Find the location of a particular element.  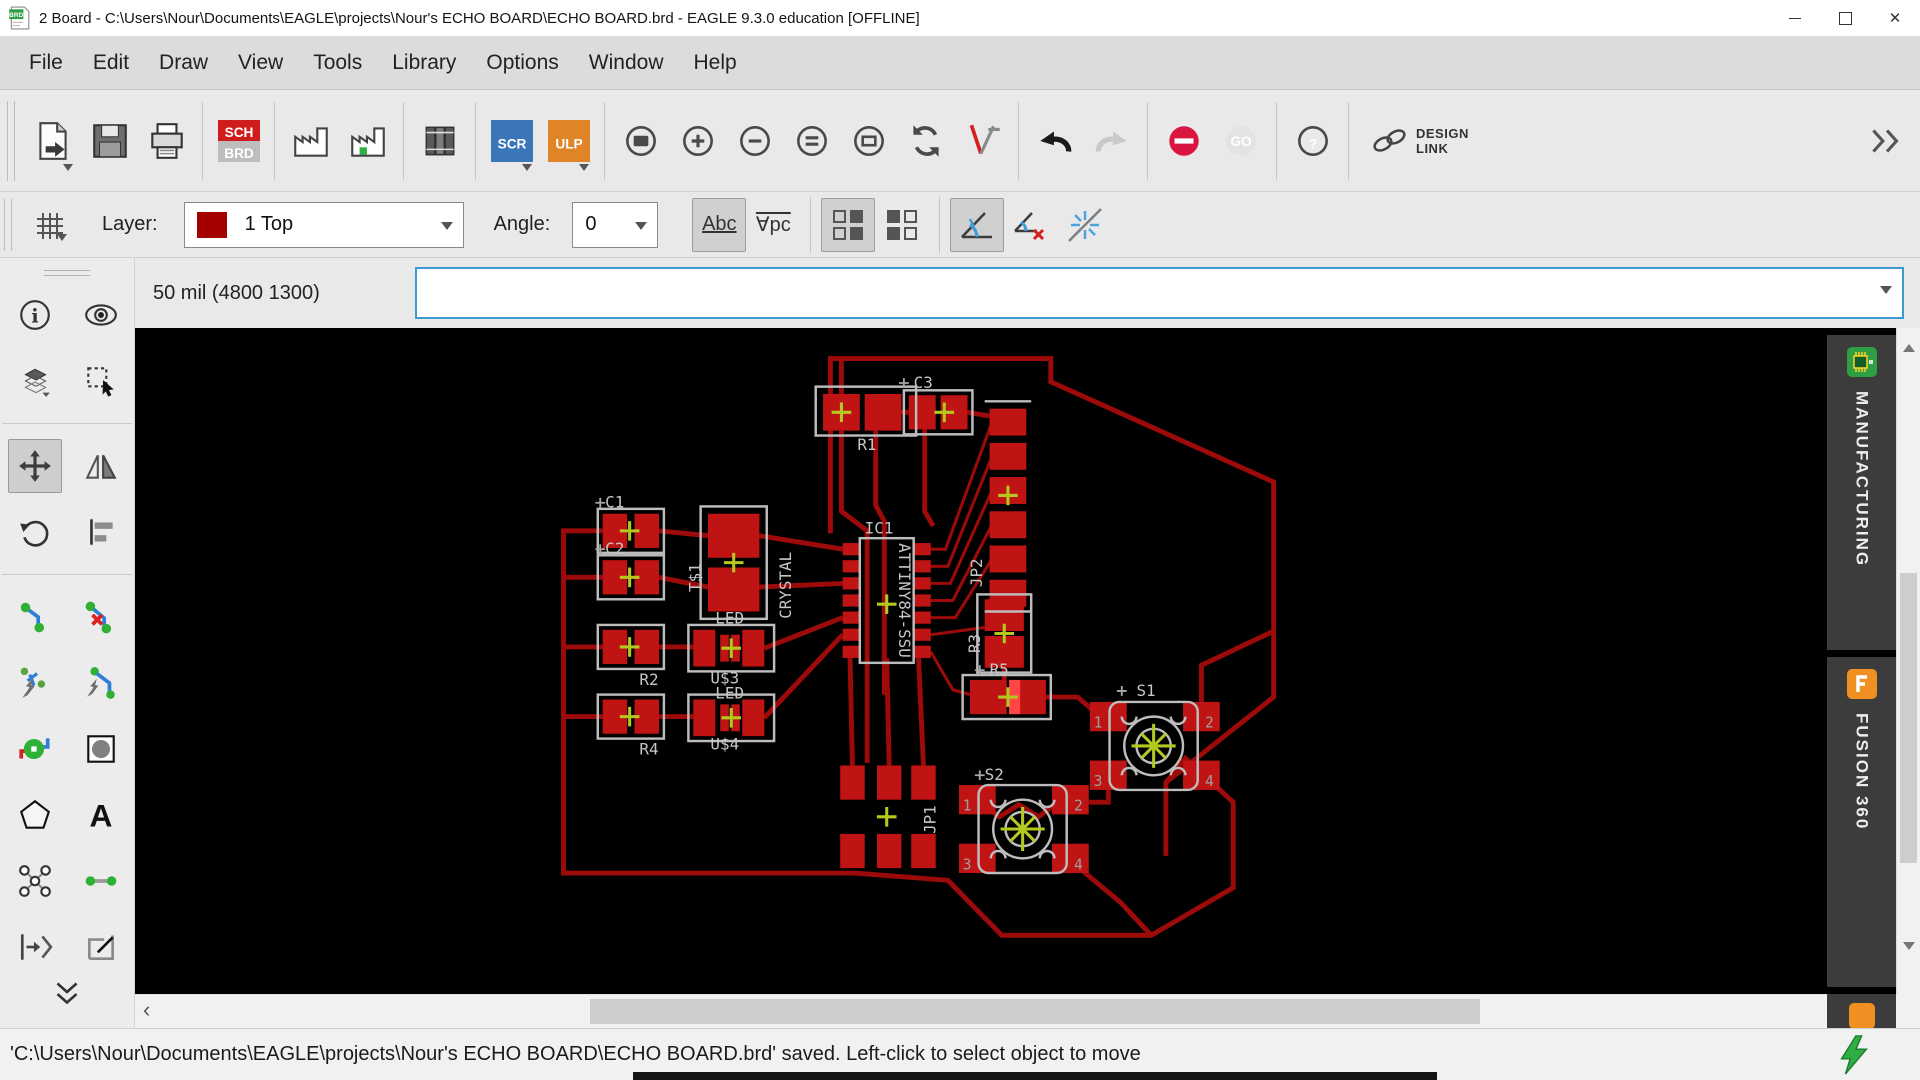

group-select-button is located at coordinates (101, 381).